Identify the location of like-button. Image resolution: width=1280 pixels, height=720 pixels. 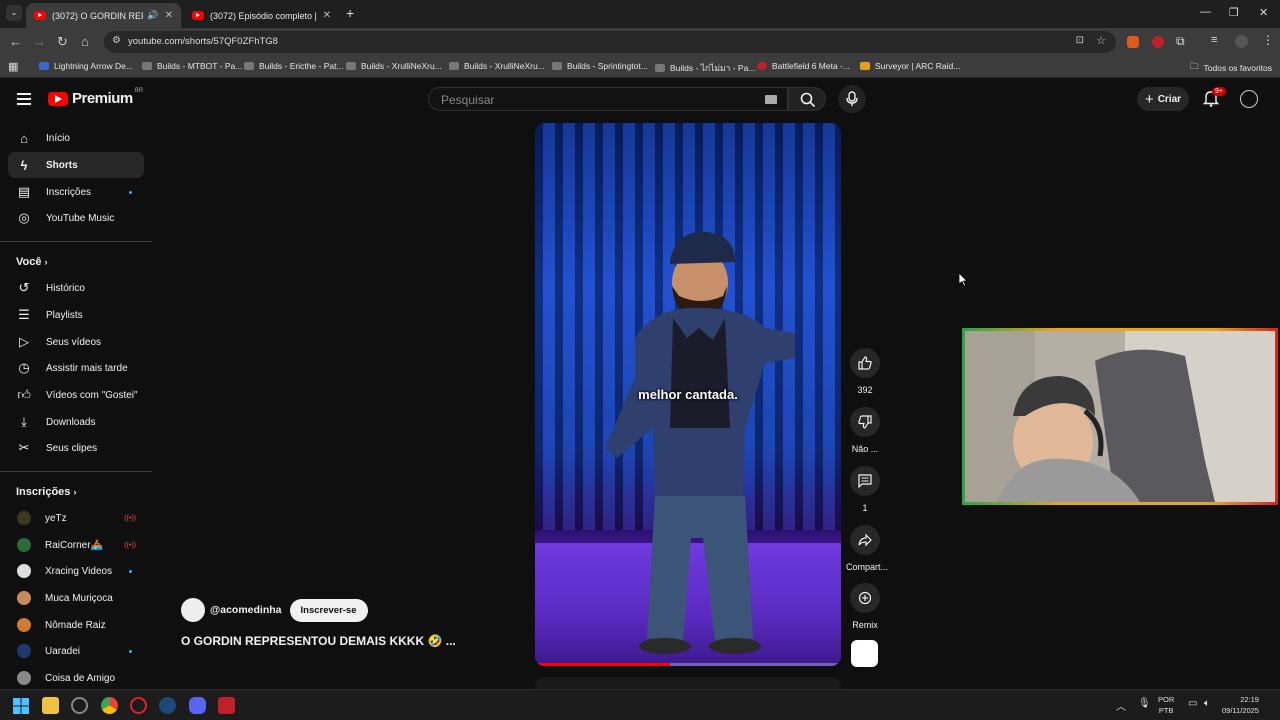
(865, 363).